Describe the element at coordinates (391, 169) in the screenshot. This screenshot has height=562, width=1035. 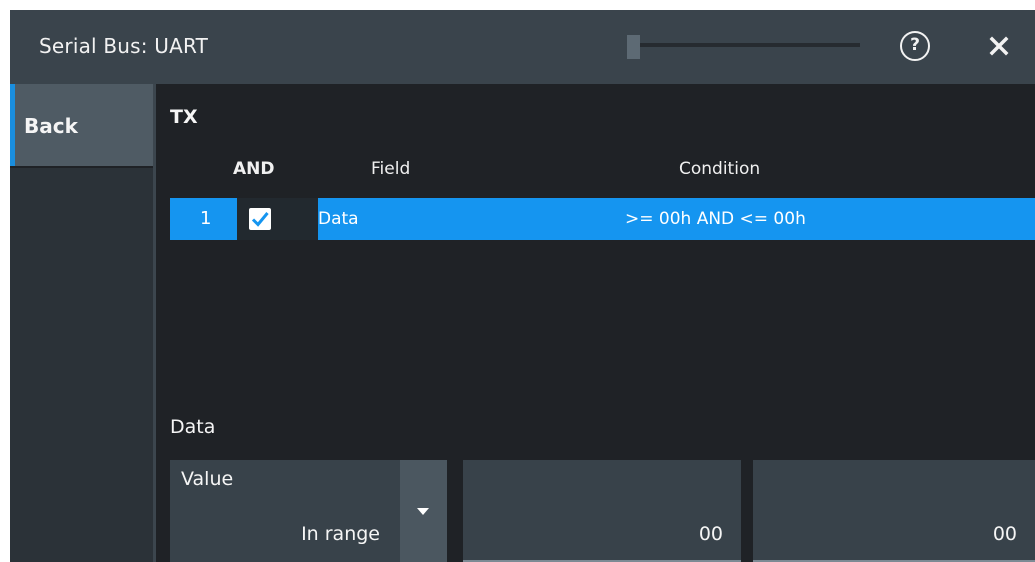
I see `column-header-field: Field` at that location.